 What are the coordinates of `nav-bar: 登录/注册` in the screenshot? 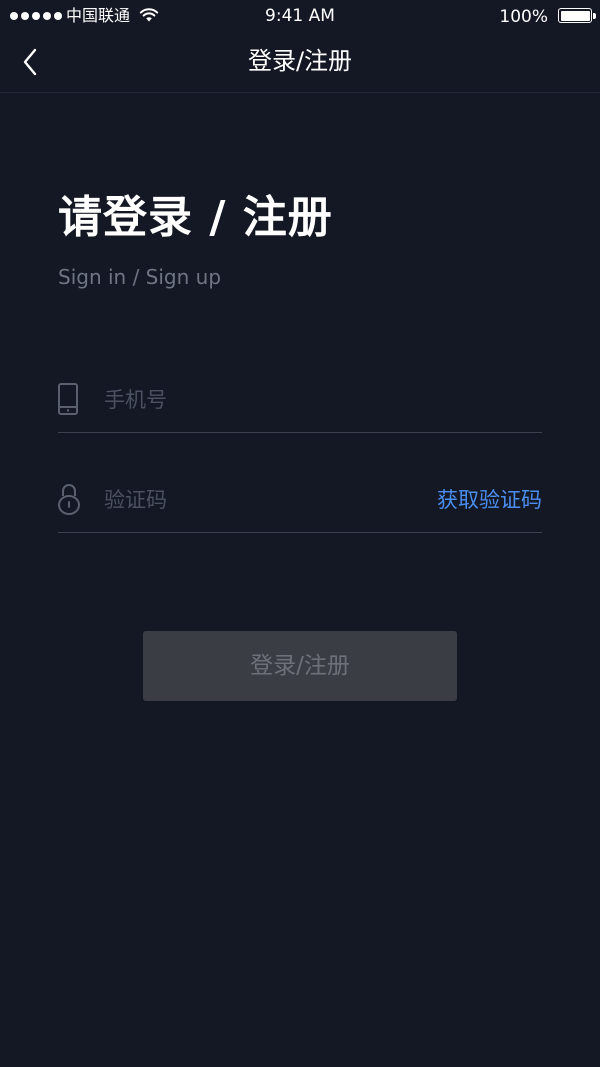 It's located at (300, 63).